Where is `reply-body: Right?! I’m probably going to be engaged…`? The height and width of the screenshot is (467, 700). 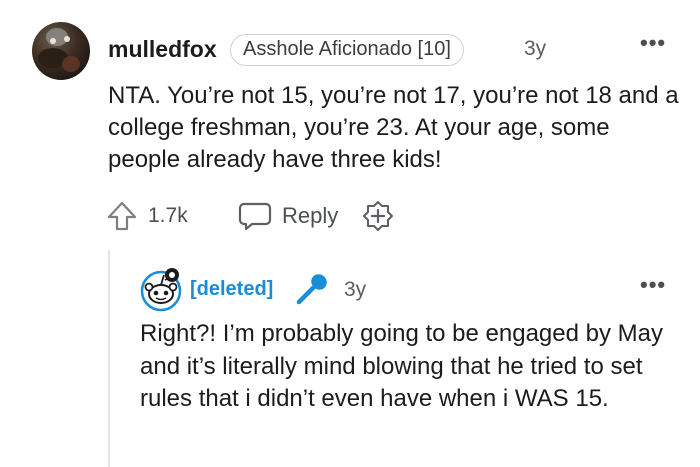
reply-body: Right?! I’m probably going to be engaged… is located at coordinates (401, 366).